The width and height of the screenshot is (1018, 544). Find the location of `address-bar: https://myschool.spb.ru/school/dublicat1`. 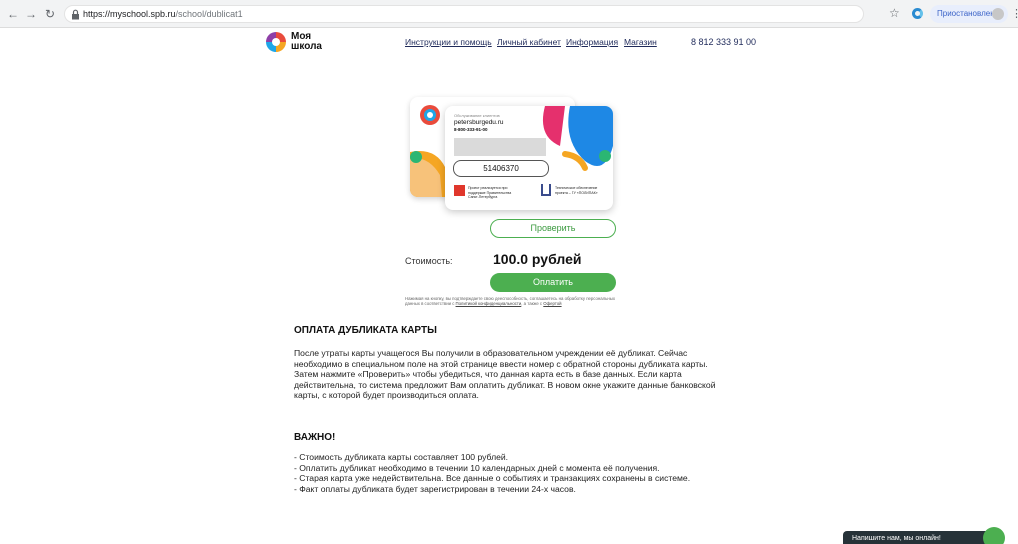

address-bar: https://myschool.spb.ru/school/dublicat1 is located at coordinates (464, 14).